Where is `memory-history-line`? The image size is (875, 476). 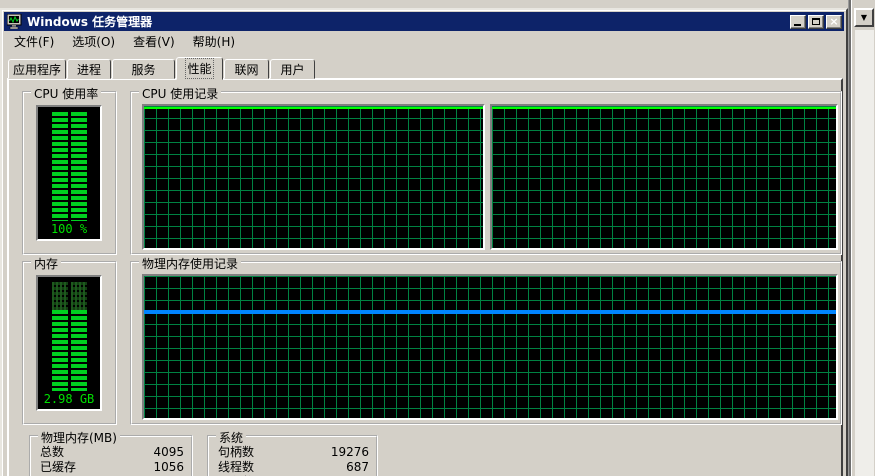 memory-history-line is located at coordinates (490, 312).